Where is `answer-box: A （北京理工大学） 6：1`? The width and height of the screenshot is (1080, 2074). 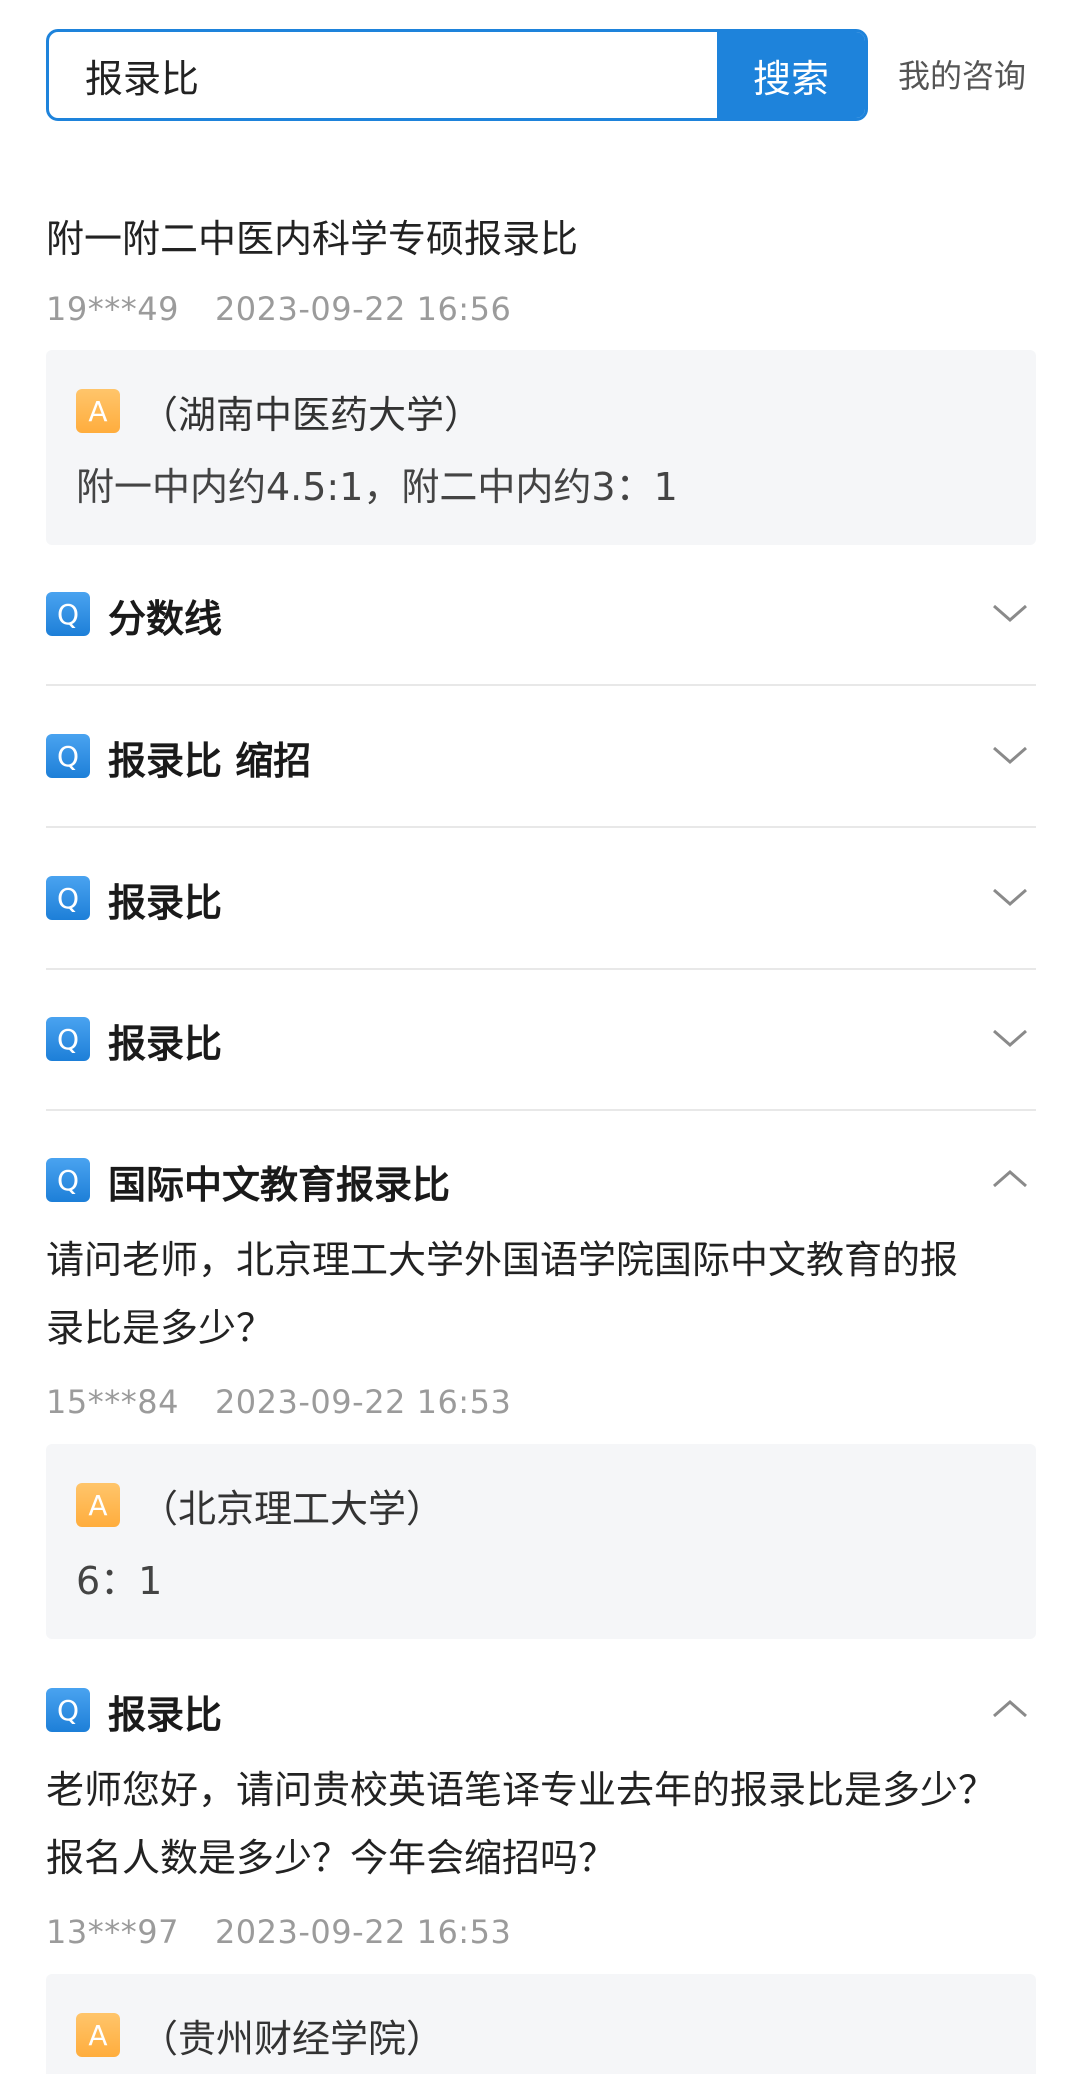
answer-box: A （北京理工大学） 6：1 is located at coordinates (541, 1541).